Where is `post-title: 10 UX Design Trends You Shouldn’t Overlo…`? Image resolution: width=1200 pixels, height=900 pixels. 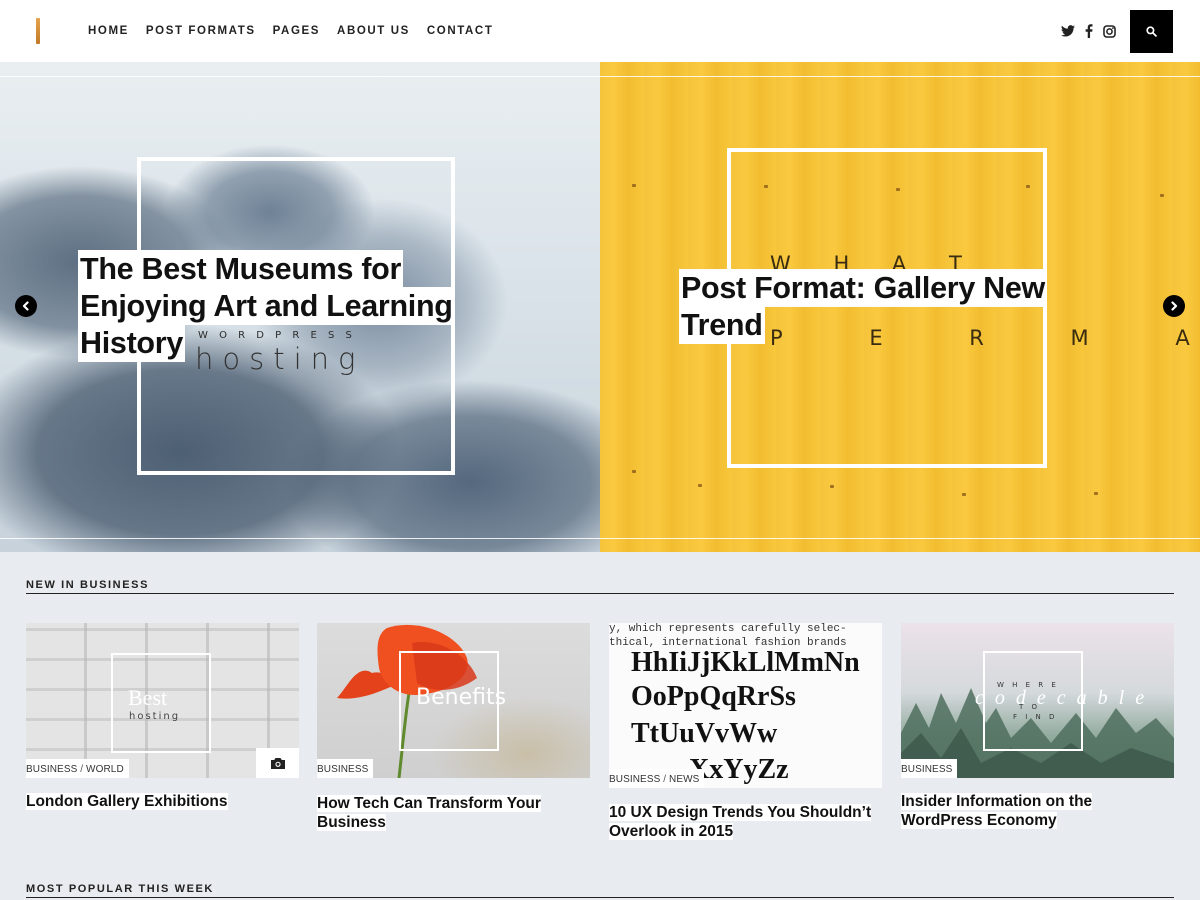
post-title: 10 UX Design Trends You Shouldn’t Overlo… is located at coordinates (745, 822).